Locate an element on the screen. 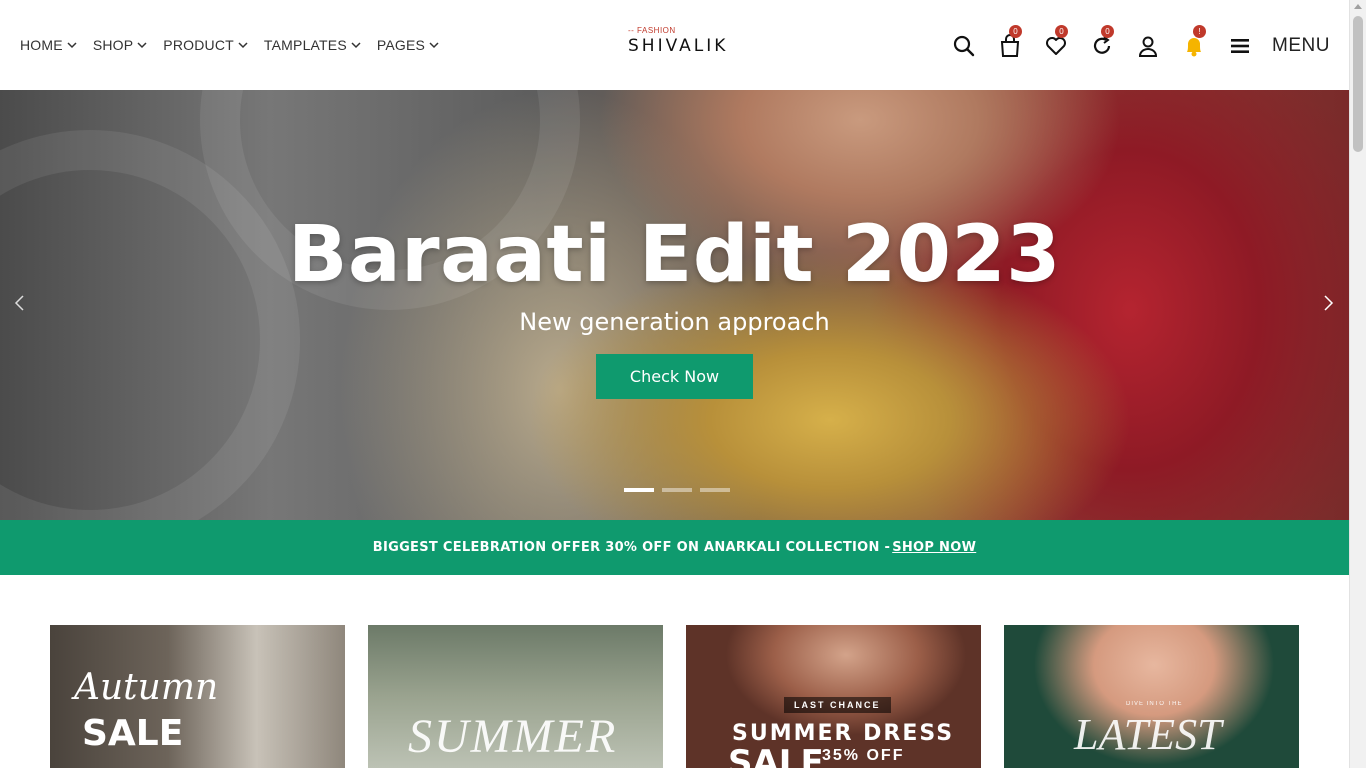  wishlist-button: 0 is located at coordinates (1056, 41).